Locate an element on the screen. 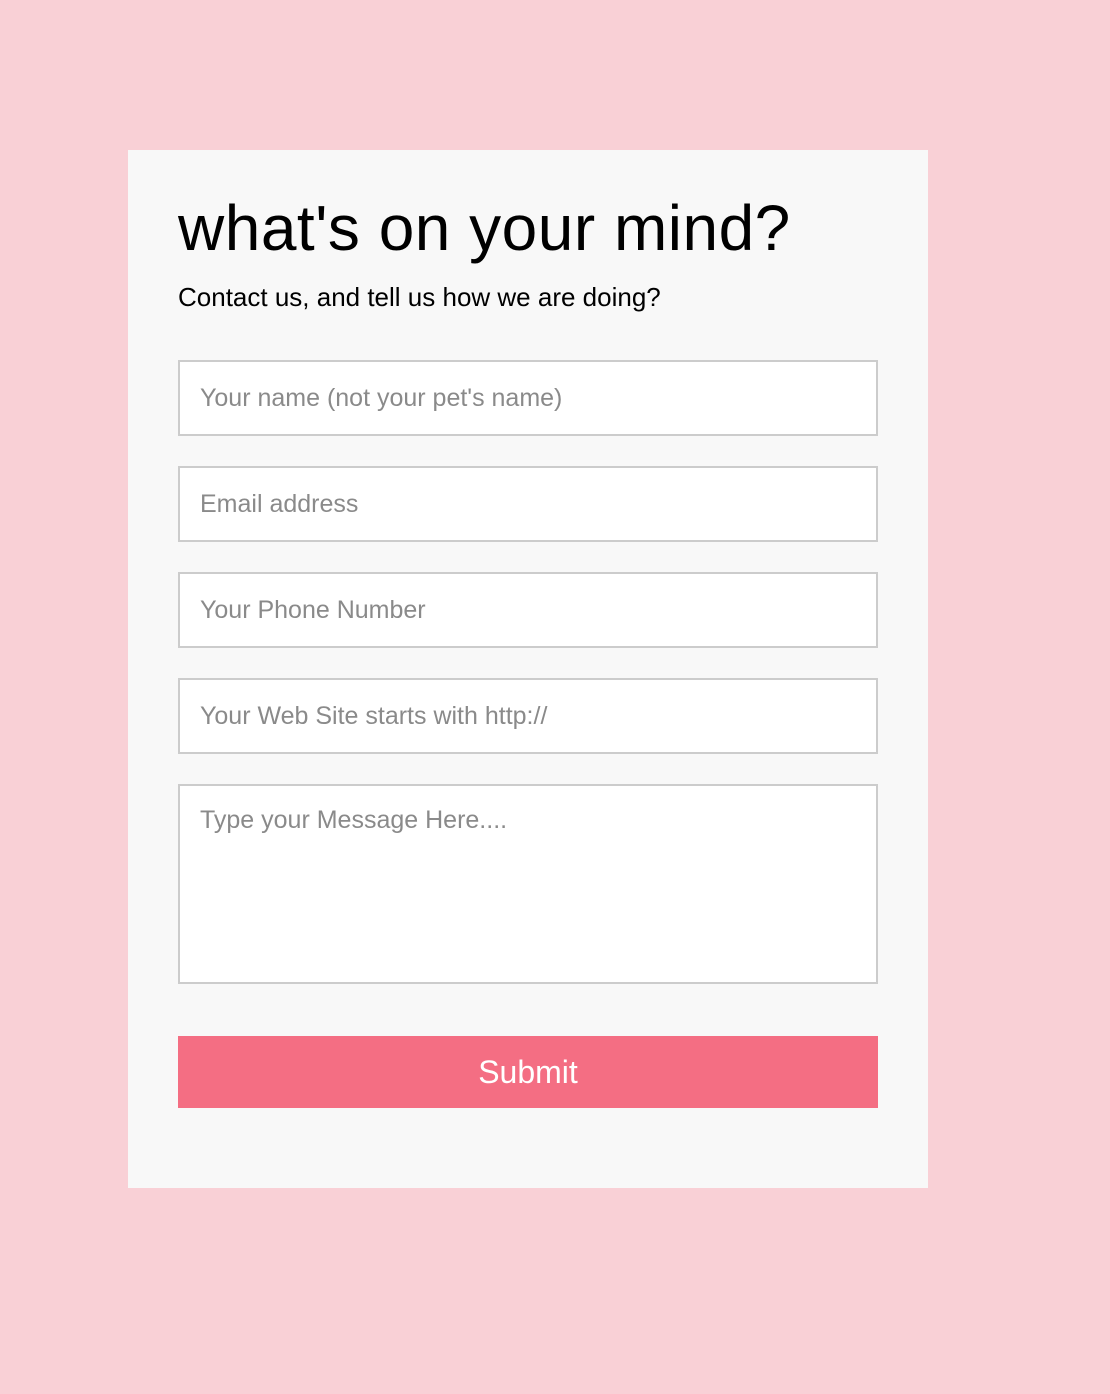 This screenshot has width=1110, height=1394. message-textarea is located at coordinates (528, 884).